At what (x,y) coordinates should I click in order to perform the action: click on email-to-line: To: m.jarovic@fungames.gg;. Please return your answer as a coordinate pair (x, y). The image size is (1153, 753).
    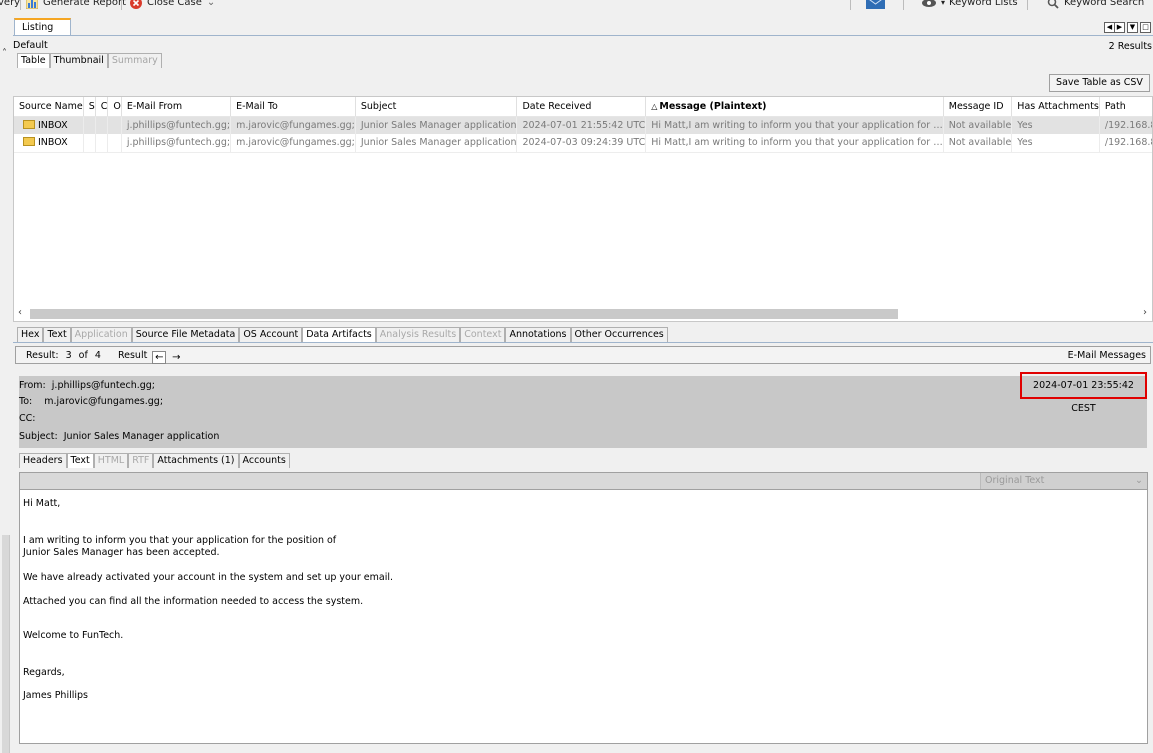
    Looking at the image, I should click on (91, 403).